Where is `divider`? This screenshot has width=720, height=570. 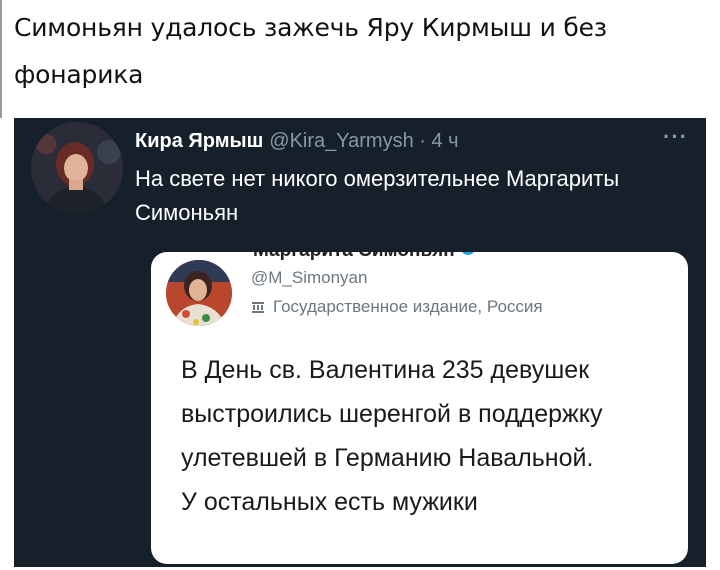 divider is located at coordinates (1, 59).